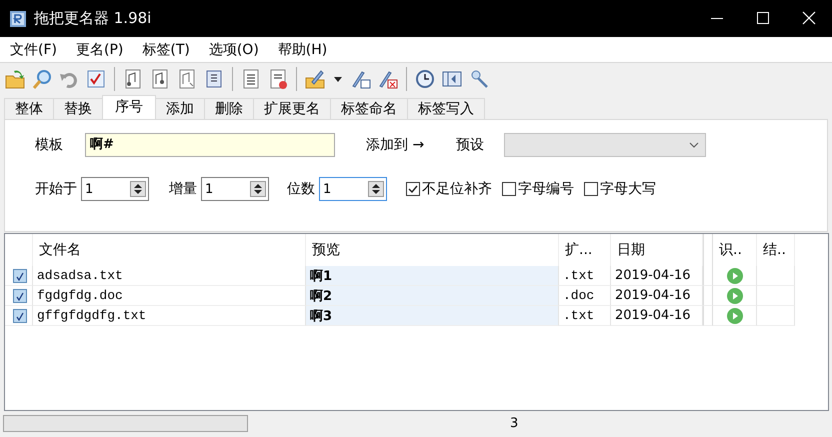  I want to click on add-to-label: 添加到 →, so click(395, 145).